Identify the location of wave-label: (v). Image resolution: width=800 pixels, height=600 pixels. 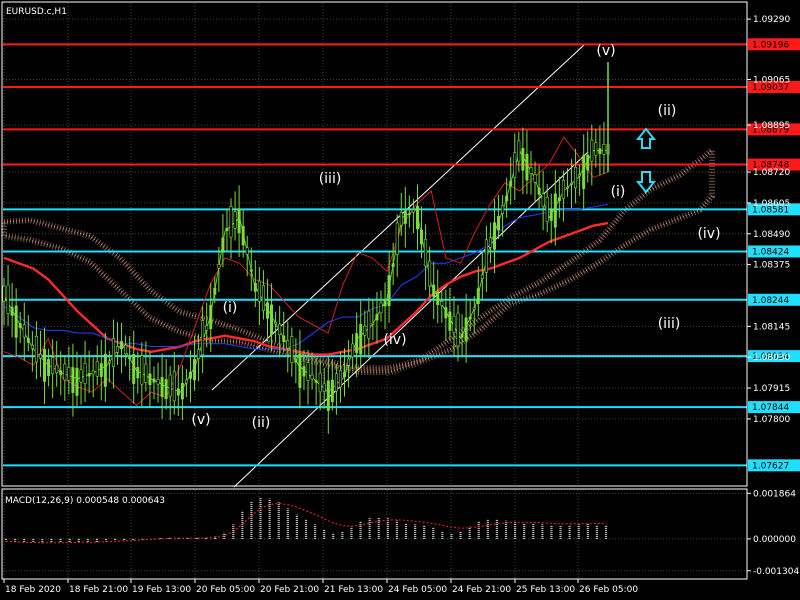
(605, 51).